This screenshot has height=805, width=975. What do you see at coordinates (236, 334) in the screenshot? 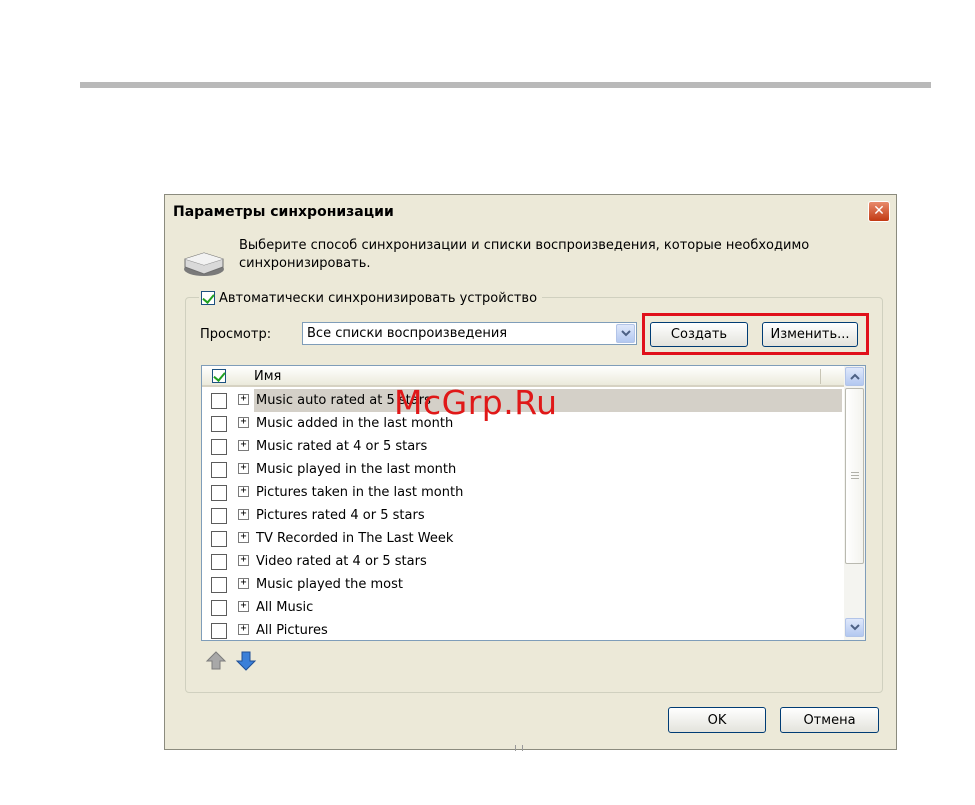
I see `view-label: Просмотр:` at bounding box center [236, 334].